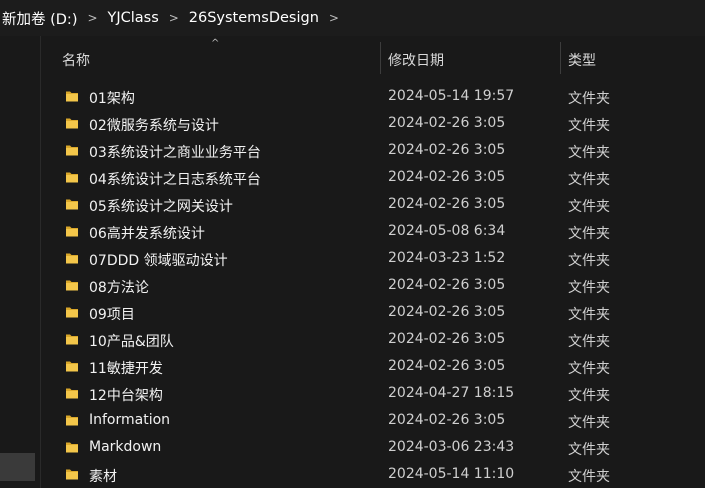  What do you see at coordinates (373, 420) in the screenshot?
I see `file-row: Information 2024-02-26 3:05 文件夹` at bounding box center [373, 420].